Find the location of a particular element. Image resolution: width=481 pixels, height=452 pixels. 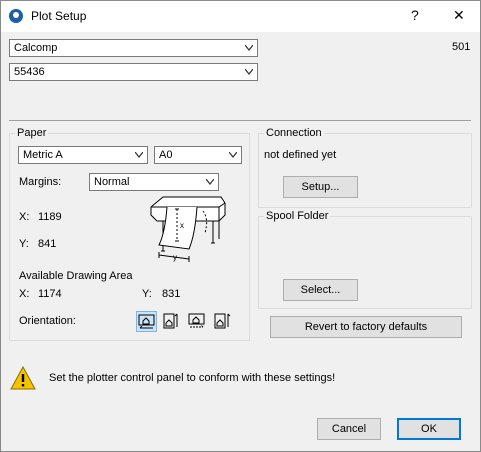

landscape-rotated-orientation-icon is located at coordinates (196, 320).